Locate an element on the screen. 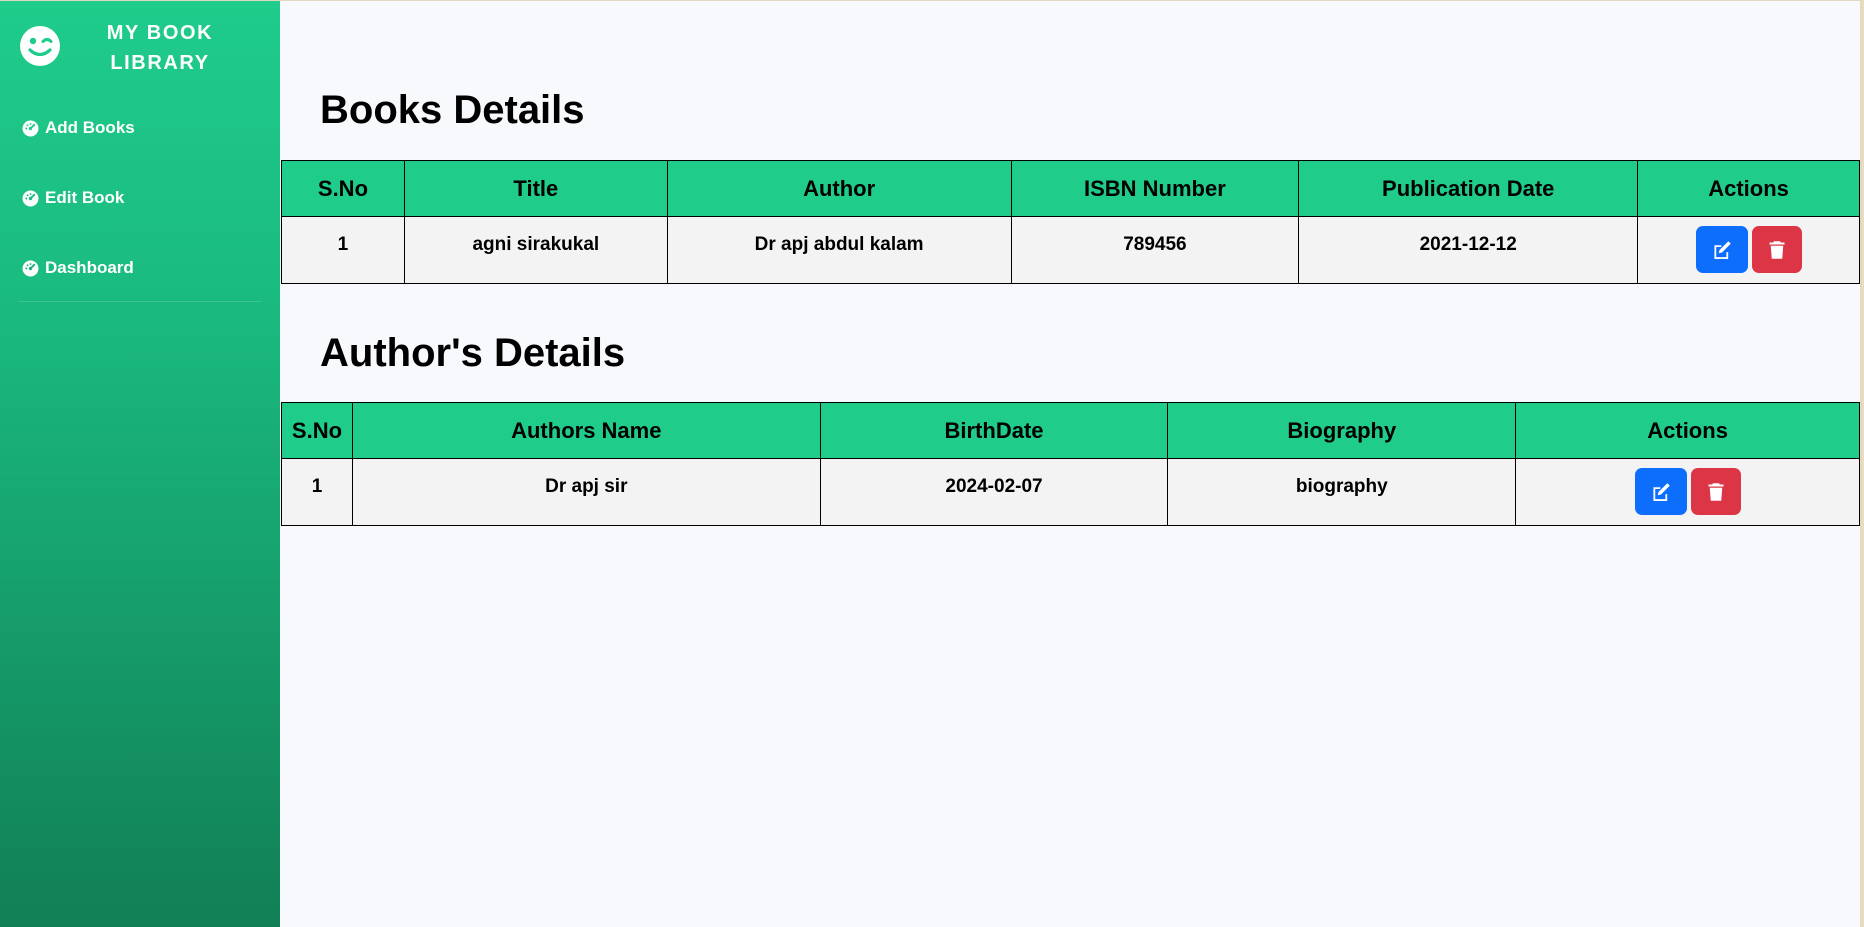 The height and width of the screenshot is (927, 1864). sidebar-item-label: Dashboard is located at coordinates (89, 267).